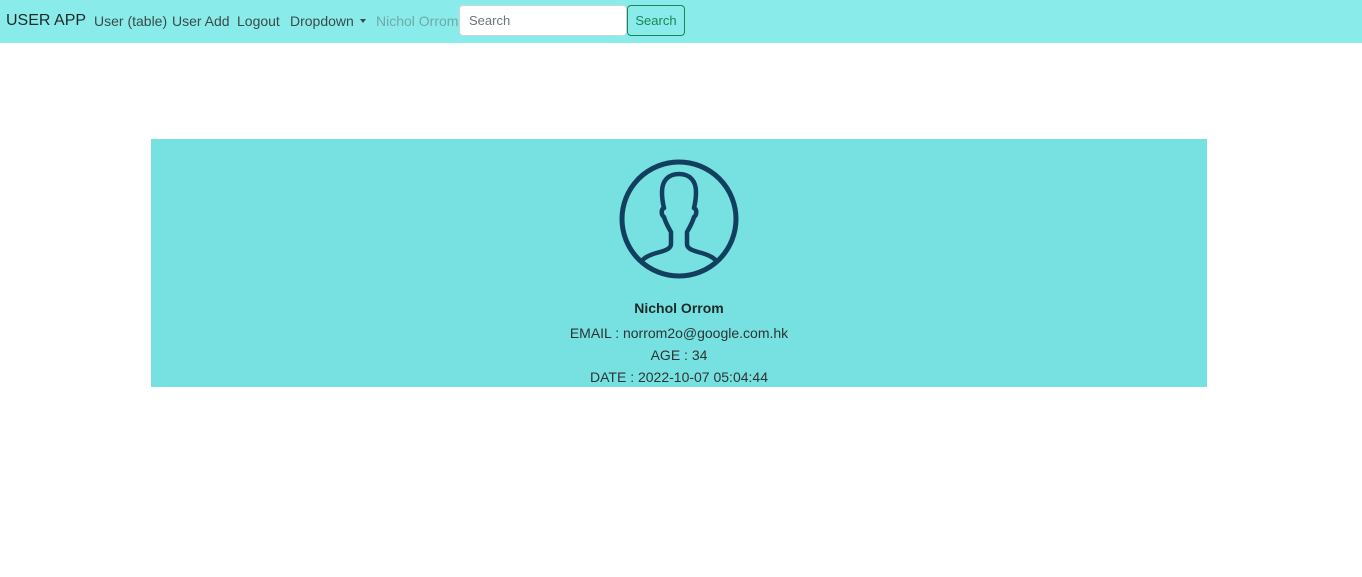 Image resolution: width=1362 pixels, height=577 pixels. I want to click on brand-link: USER APP, so click(46, 21).